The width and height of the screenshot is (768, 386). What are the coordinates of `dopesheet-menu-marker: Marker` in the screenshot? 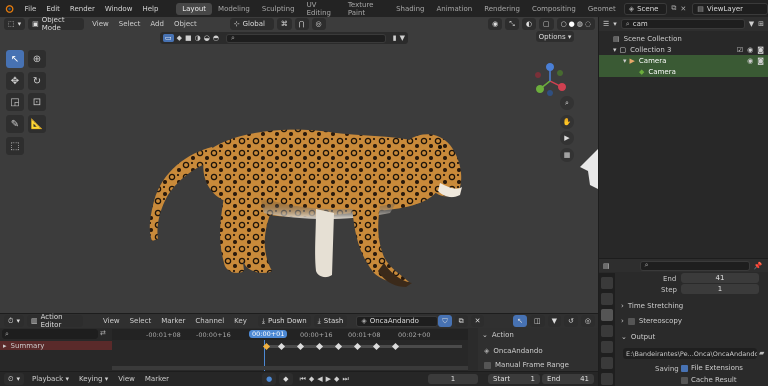 It's located at (173, 321).